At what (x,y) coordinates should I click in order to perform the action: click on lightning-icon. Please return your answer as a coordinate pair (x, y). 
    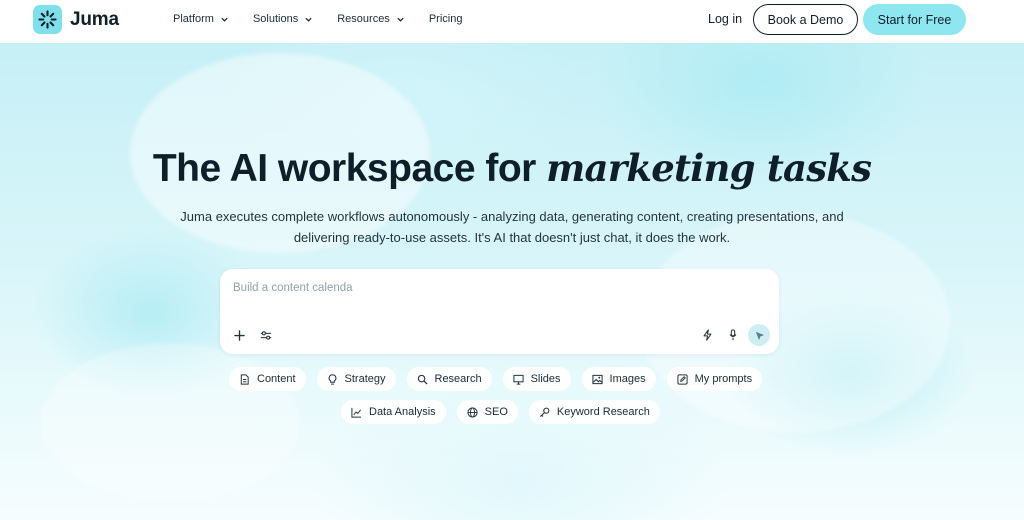
    Looking at the image, I should click on (707, 335).